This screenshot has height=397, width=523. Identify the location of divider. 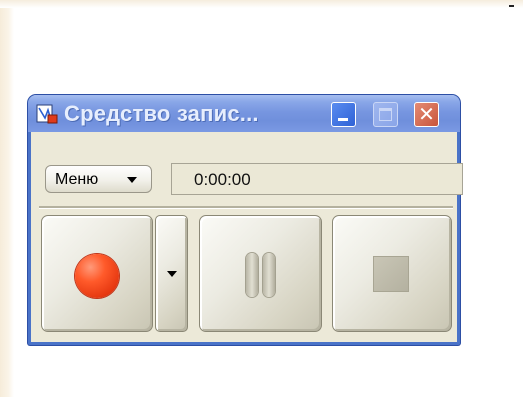
(246, 207).